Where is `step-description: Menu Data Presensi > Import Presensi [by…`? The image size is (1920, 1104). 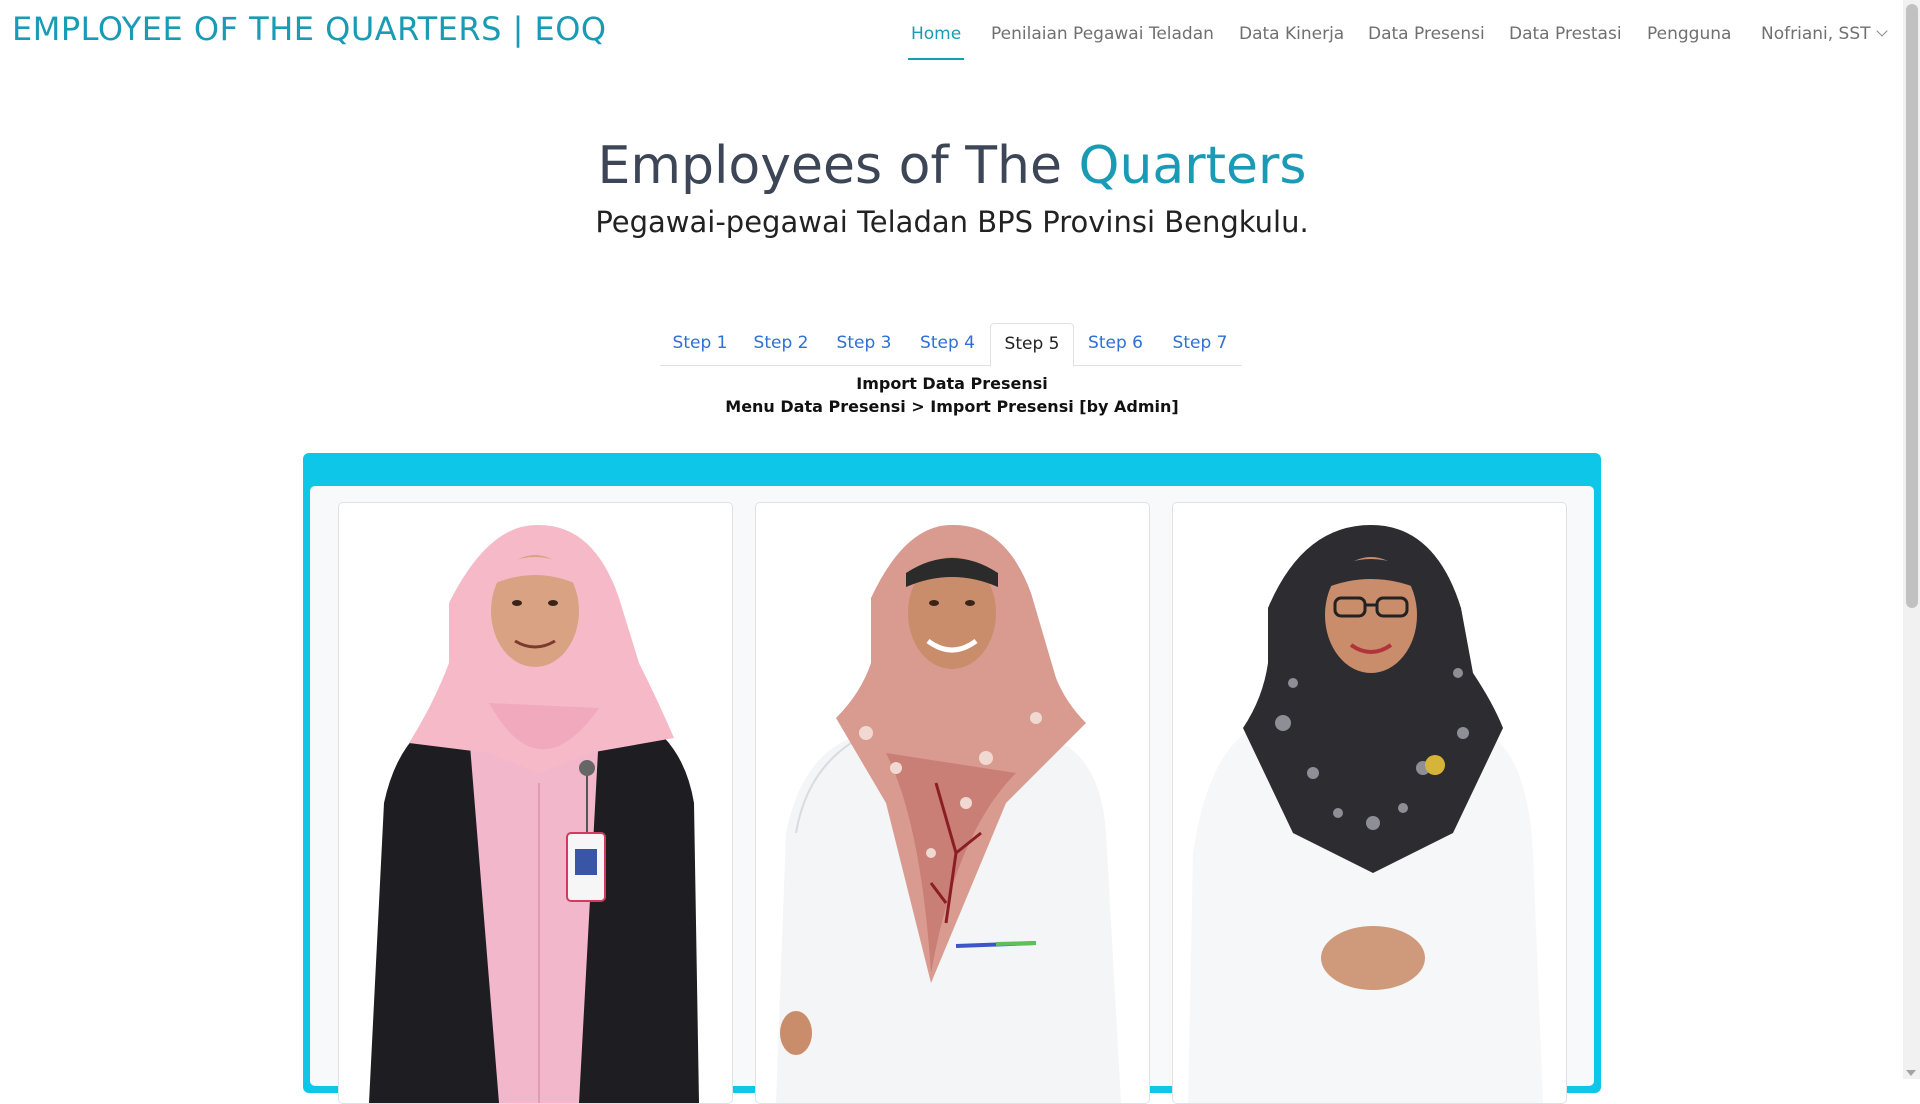
step-description: Menu Data Presensi > Import Presensi [by… is located at coordinates (952, 406).